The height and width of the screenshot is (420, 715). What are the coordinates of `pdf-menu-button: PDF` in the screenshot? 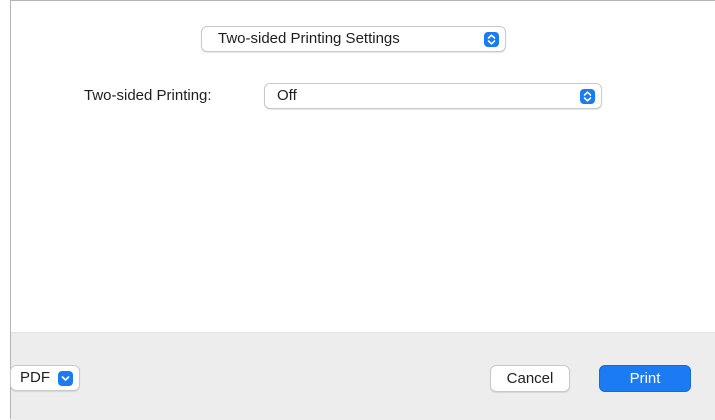 It's located at (45, 378).